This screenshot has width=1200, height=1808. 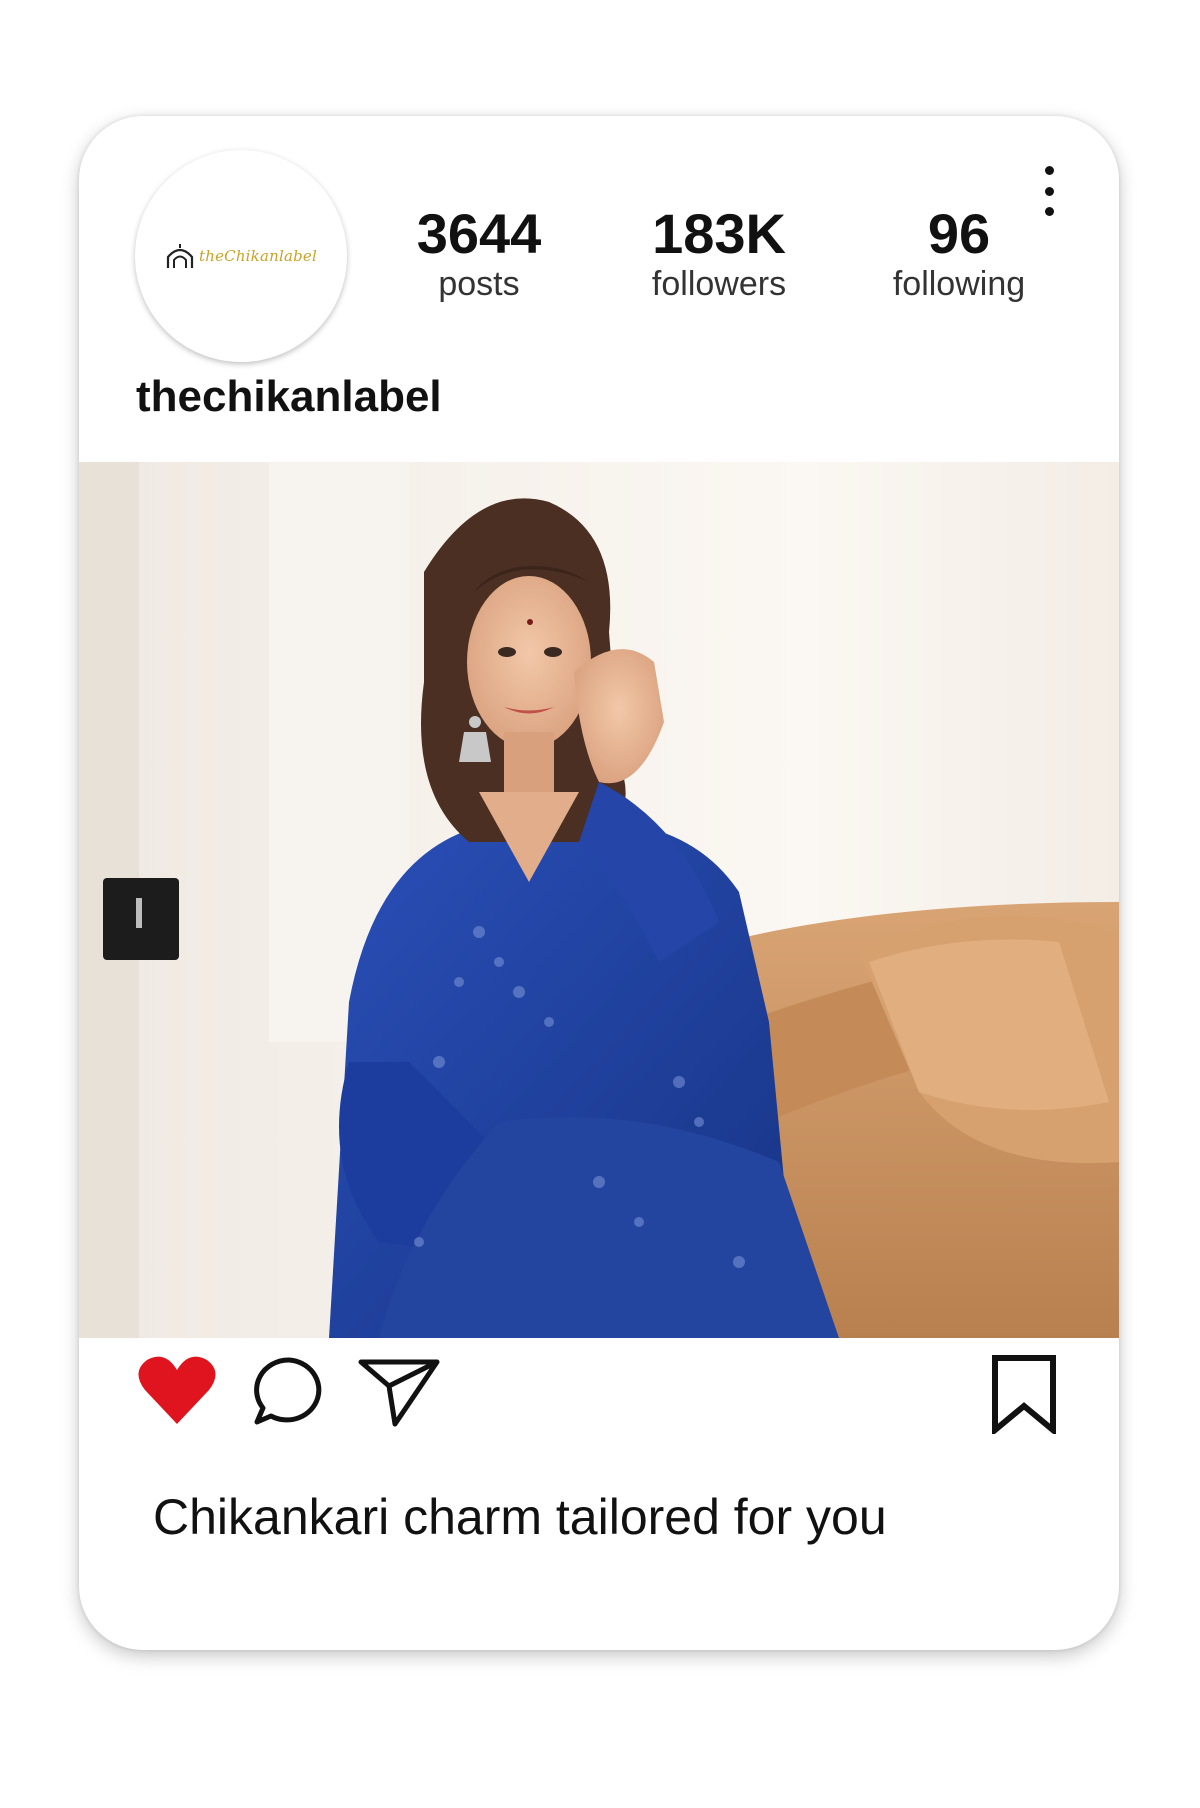 I want to click on dome-icon, so click(x=180, y=256).